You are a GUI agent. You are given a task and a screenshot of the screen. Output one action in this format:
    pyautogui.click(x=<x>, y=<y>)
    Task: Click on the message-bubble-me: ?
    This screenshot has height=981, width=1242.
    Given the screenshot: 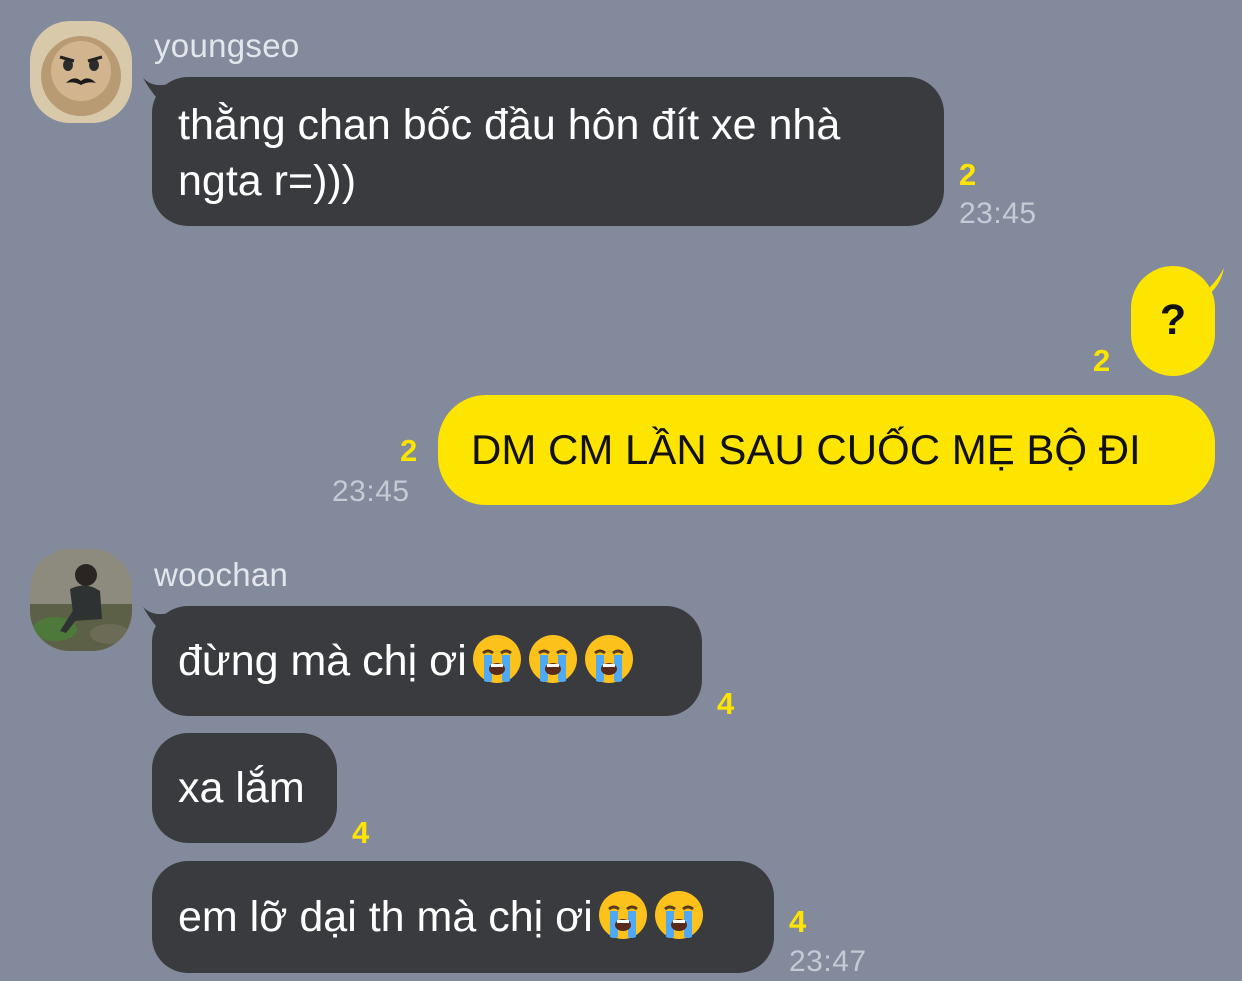 What is the action you would take?
    pyautogui.click(x=1173, y=321)
    